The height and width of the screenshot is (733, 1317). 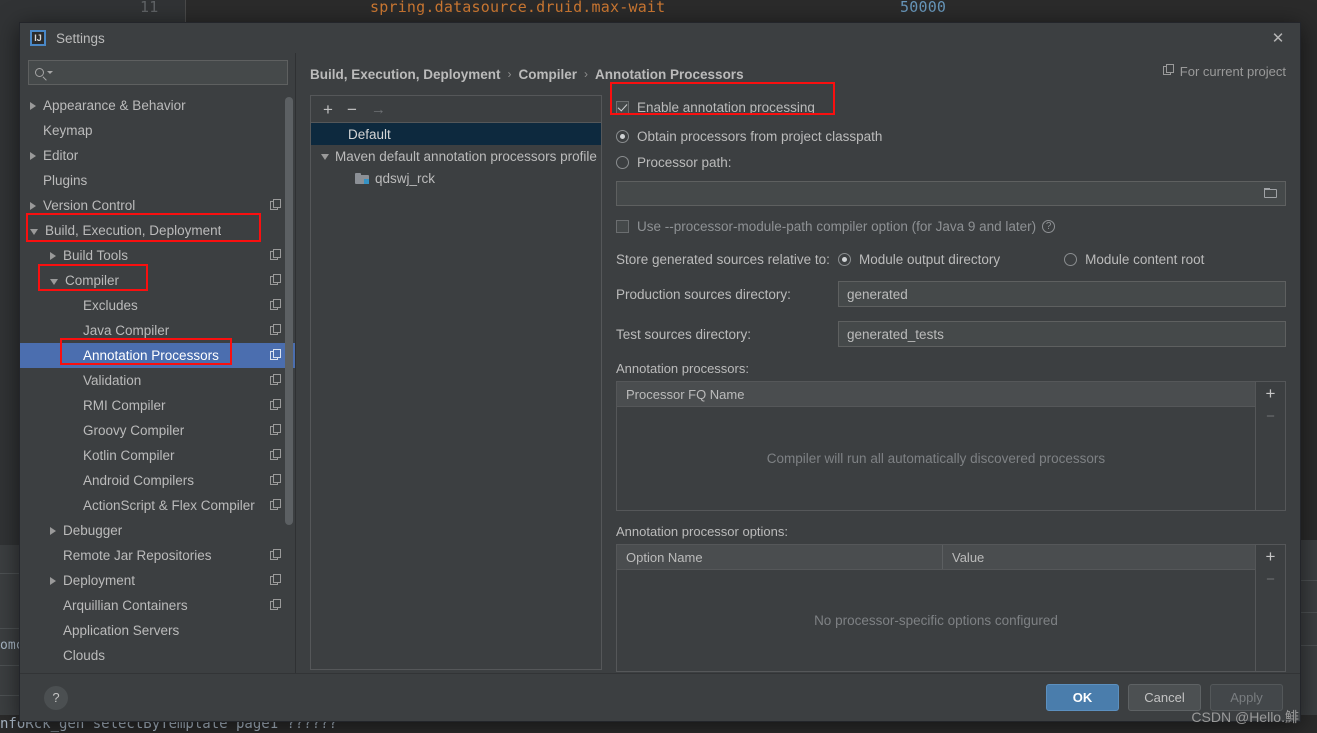 I want to click on sidebar-item-debugger: Debugger, so click(x=158, y=530).